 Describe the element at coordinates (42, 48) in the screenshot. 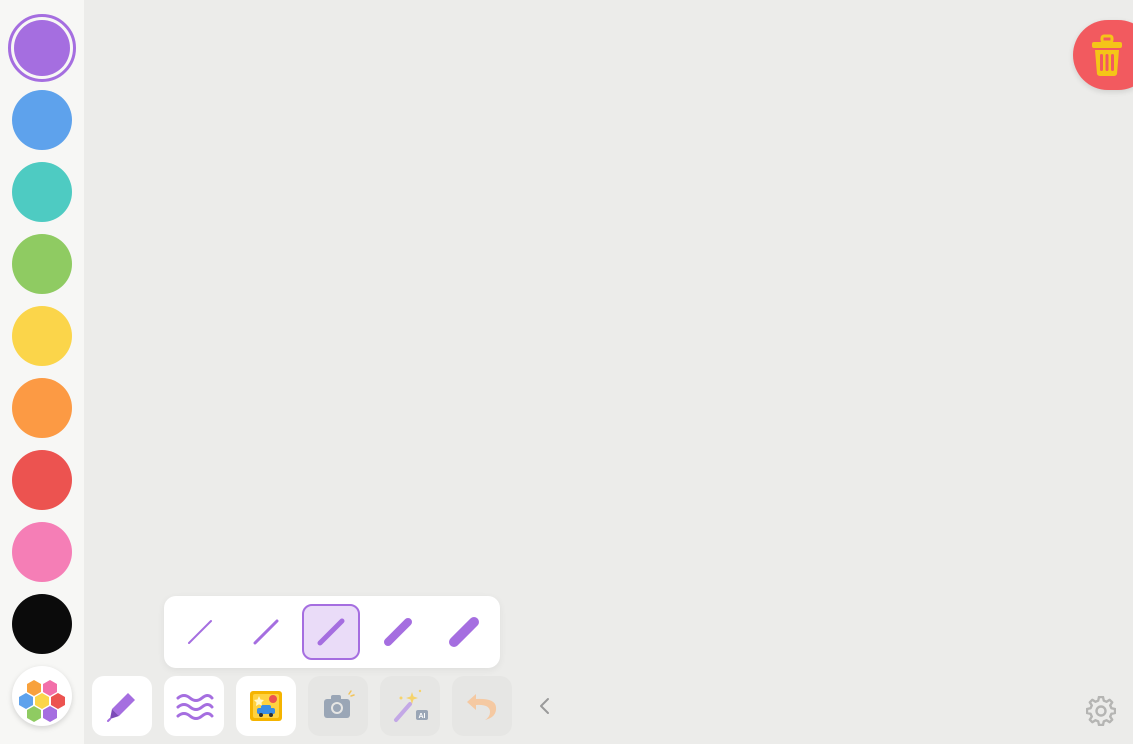

I see `color-swatch-purple` at that location.